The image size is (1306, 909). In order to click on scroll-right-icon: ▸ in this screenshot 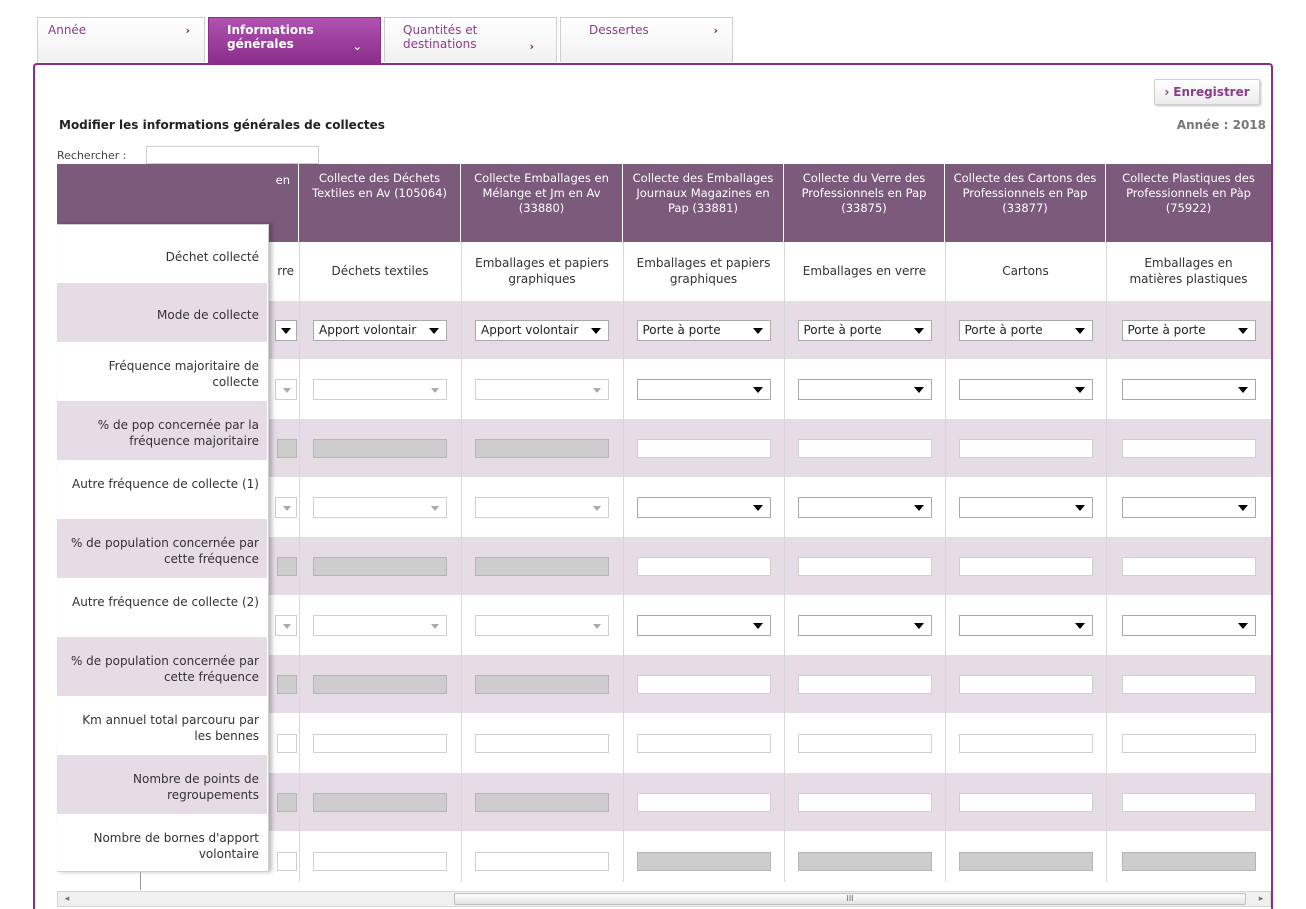, I will do `click(1261, 899)`.